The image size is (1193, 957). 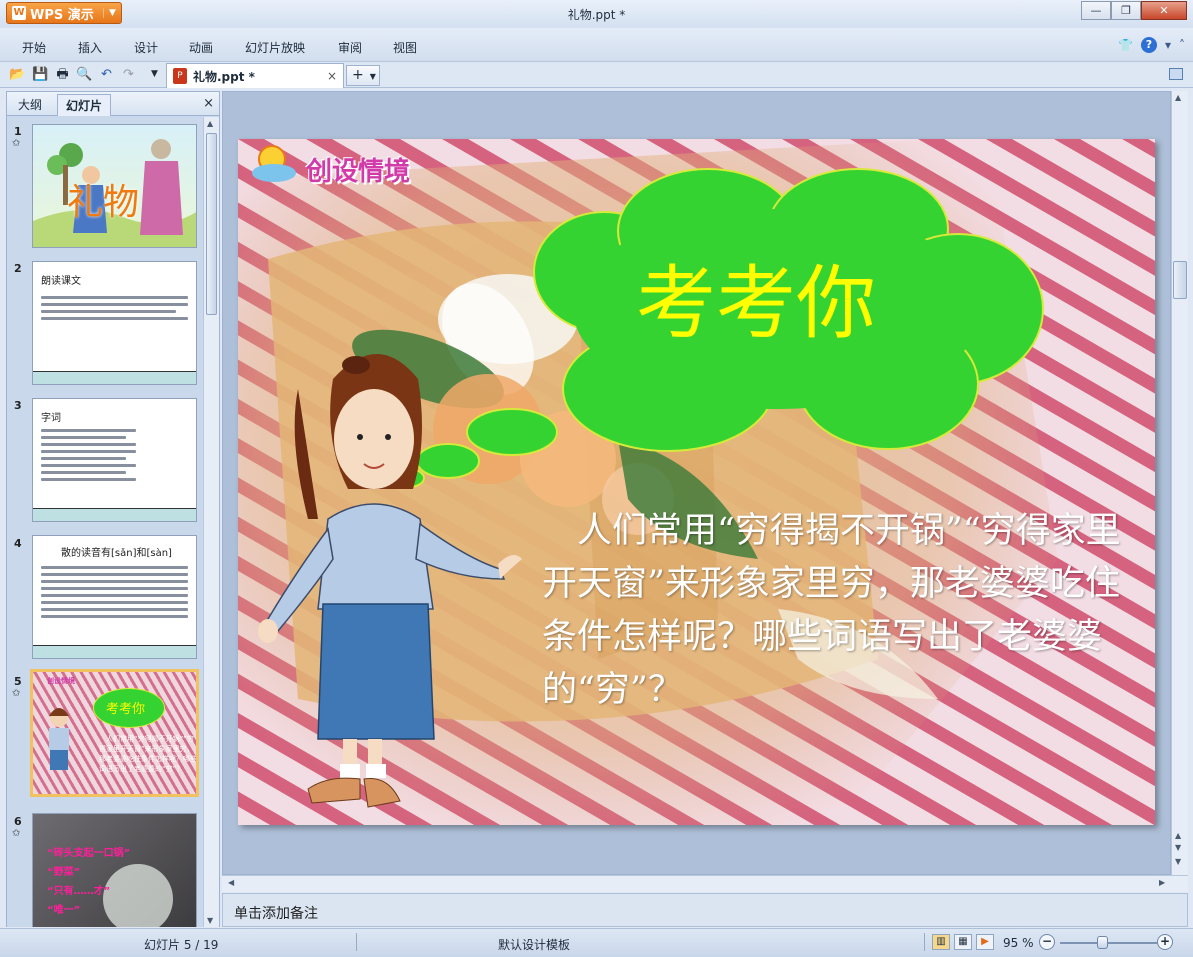 I want to click on quick-toolbar: 📂 💾 🖶 🔍 ↶ ↷ ▼ P 礼物.ppt * × + ▼, so click(x=596, y=75).